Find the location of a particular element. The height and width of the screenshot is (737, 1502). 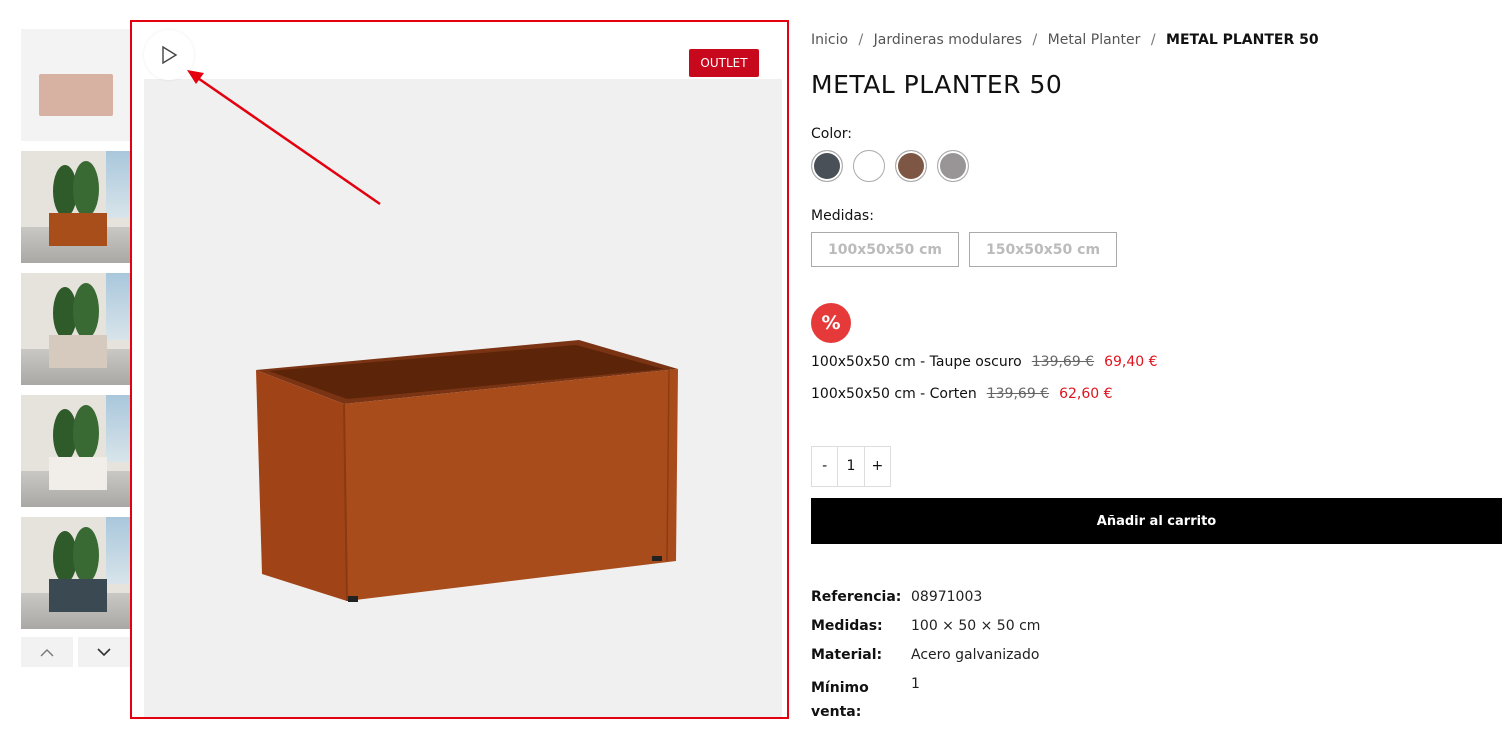

color-swatch-dark-grey is located at coordinates (827, 166).